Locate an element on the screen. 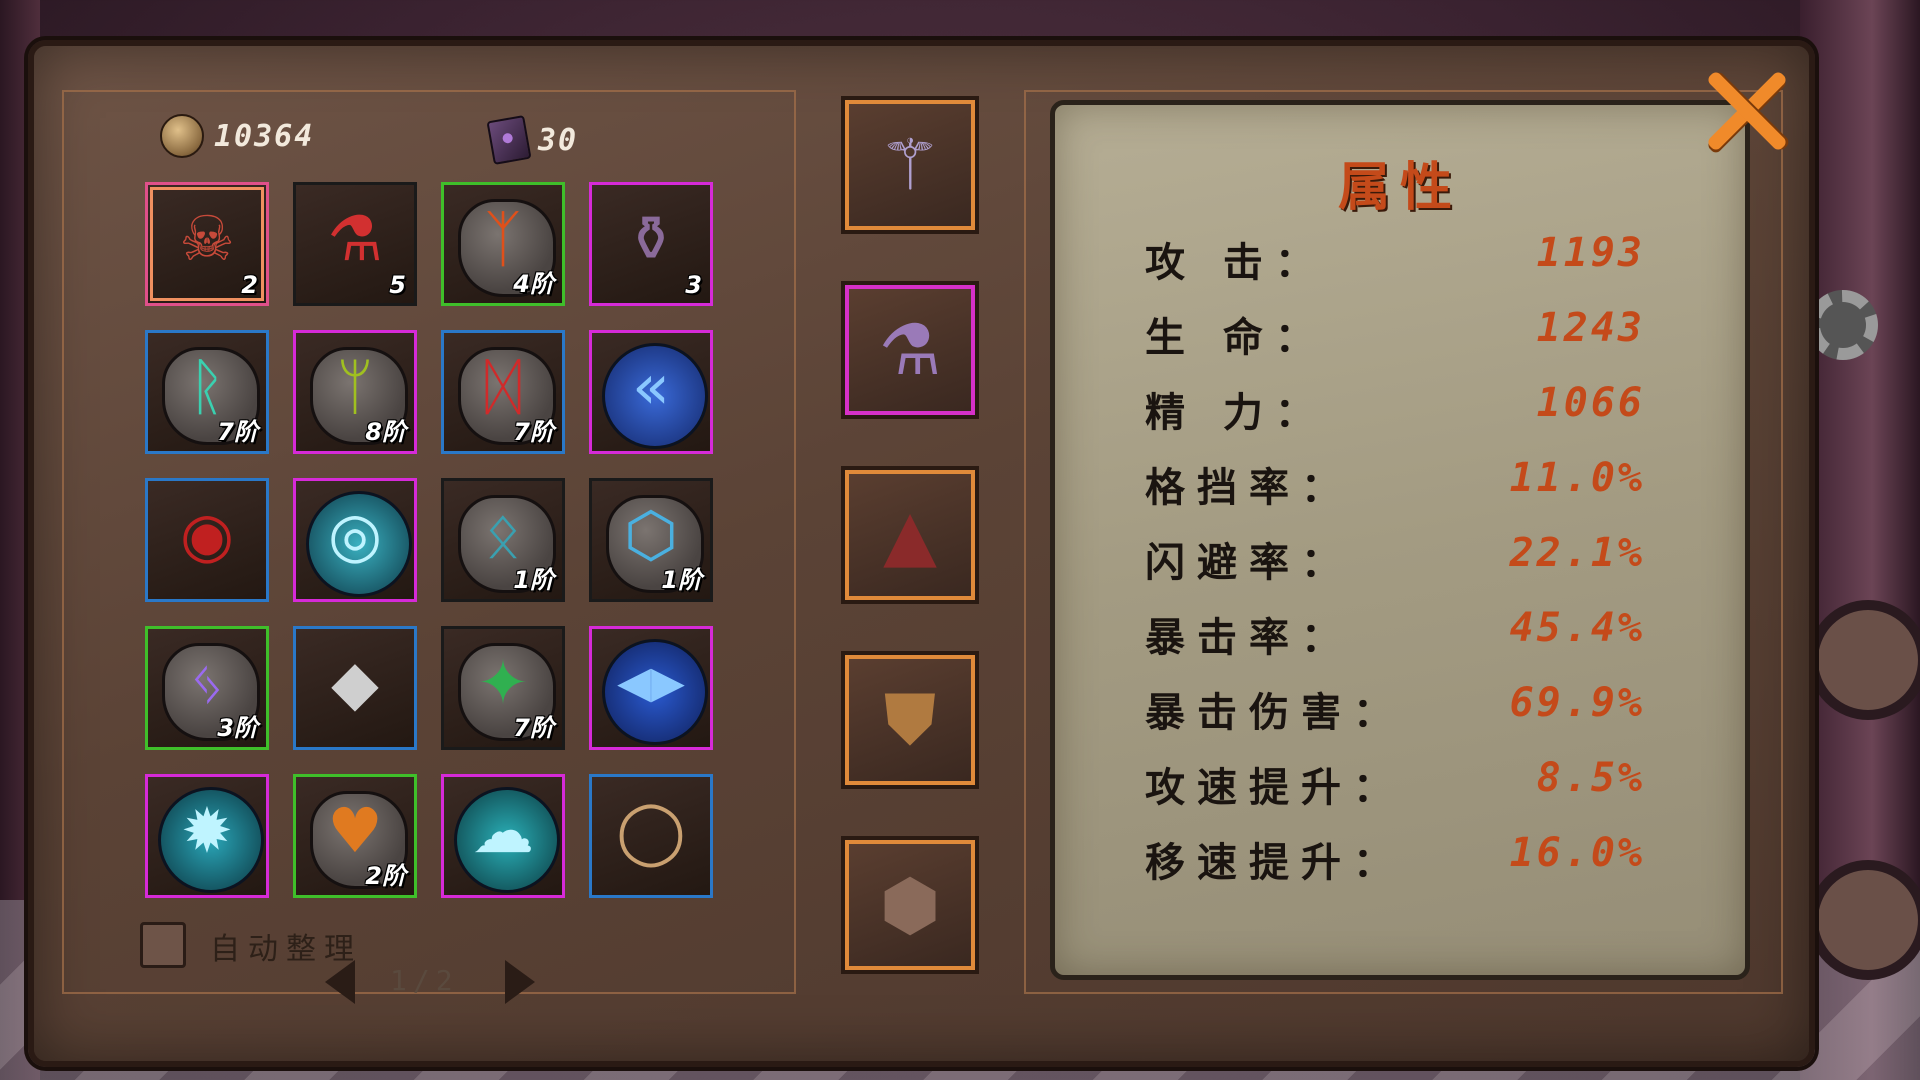  attribute-value: 69.9% is located at coordinates (1577, 703).